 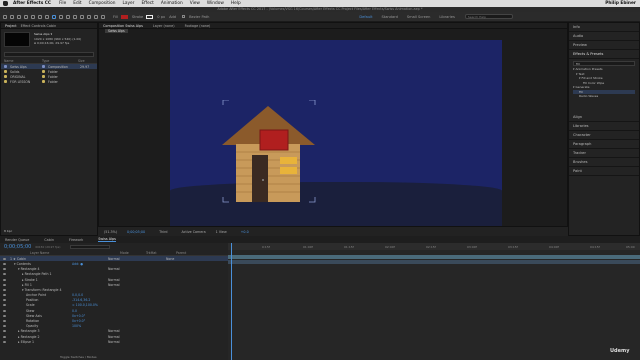 I want to click on layer-search-input, so click(x=90, y=247).